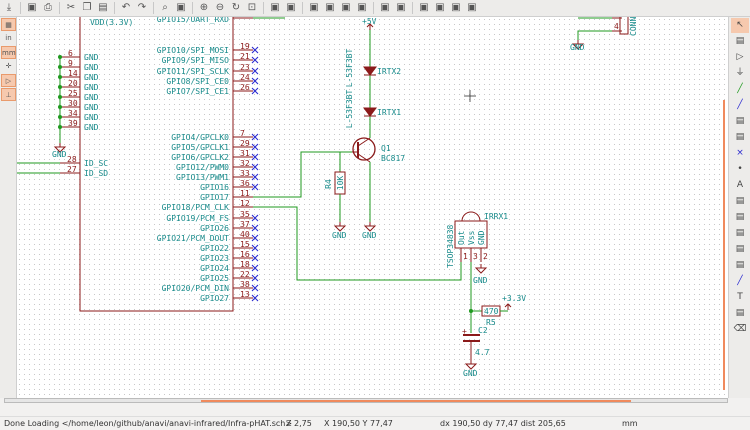  What do you see at coordinates (740, 297) in the screenshot?
I see `text-tool-icon: T` at bounding box center [740, 297].